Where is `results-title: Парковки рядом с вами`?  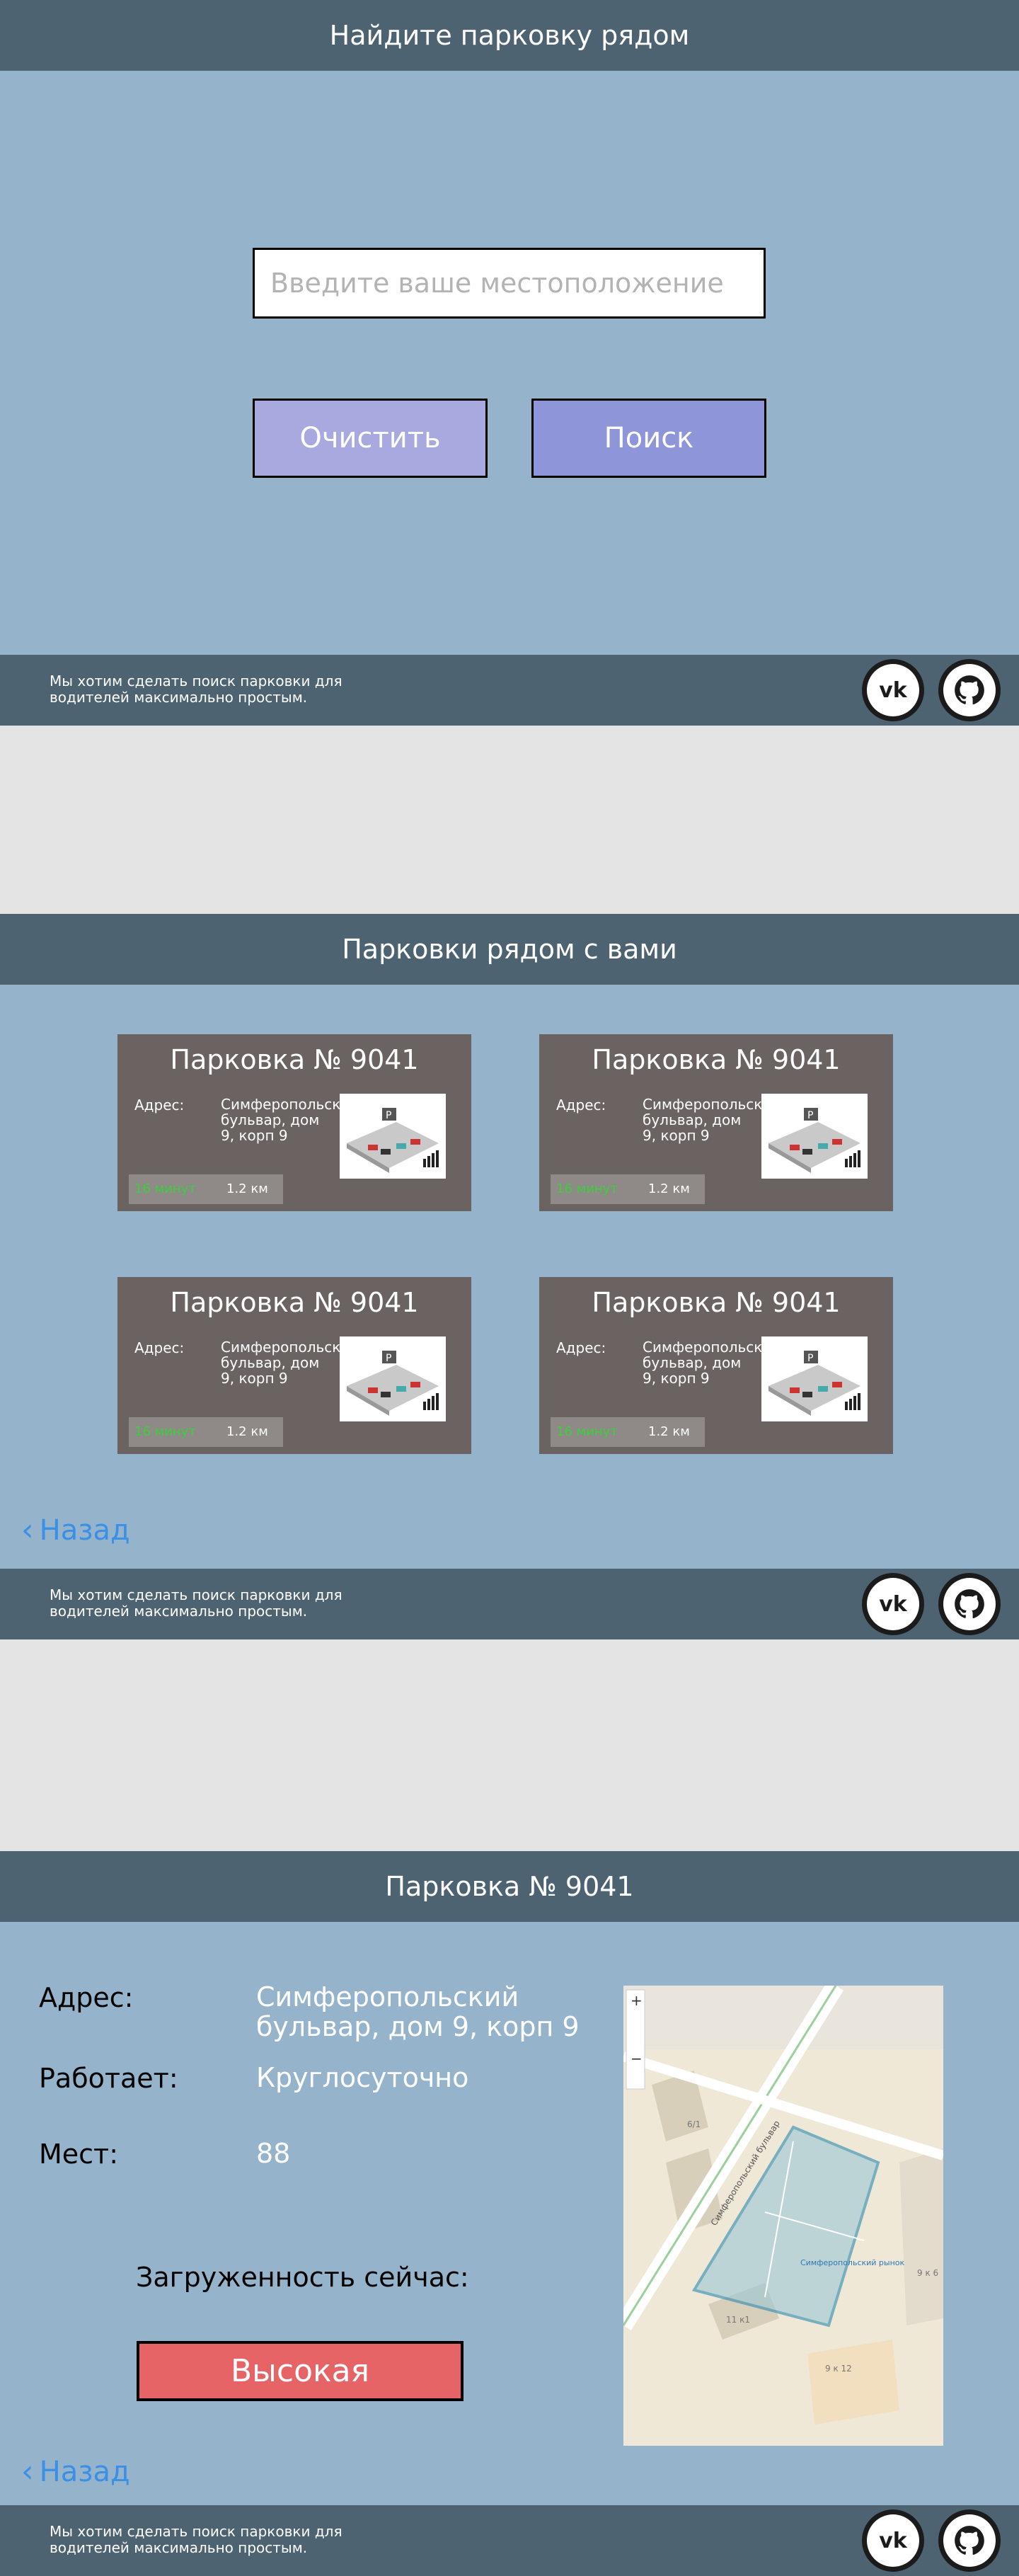 results-title: Парковки рядом с вами is located at coordinates (509, 949).